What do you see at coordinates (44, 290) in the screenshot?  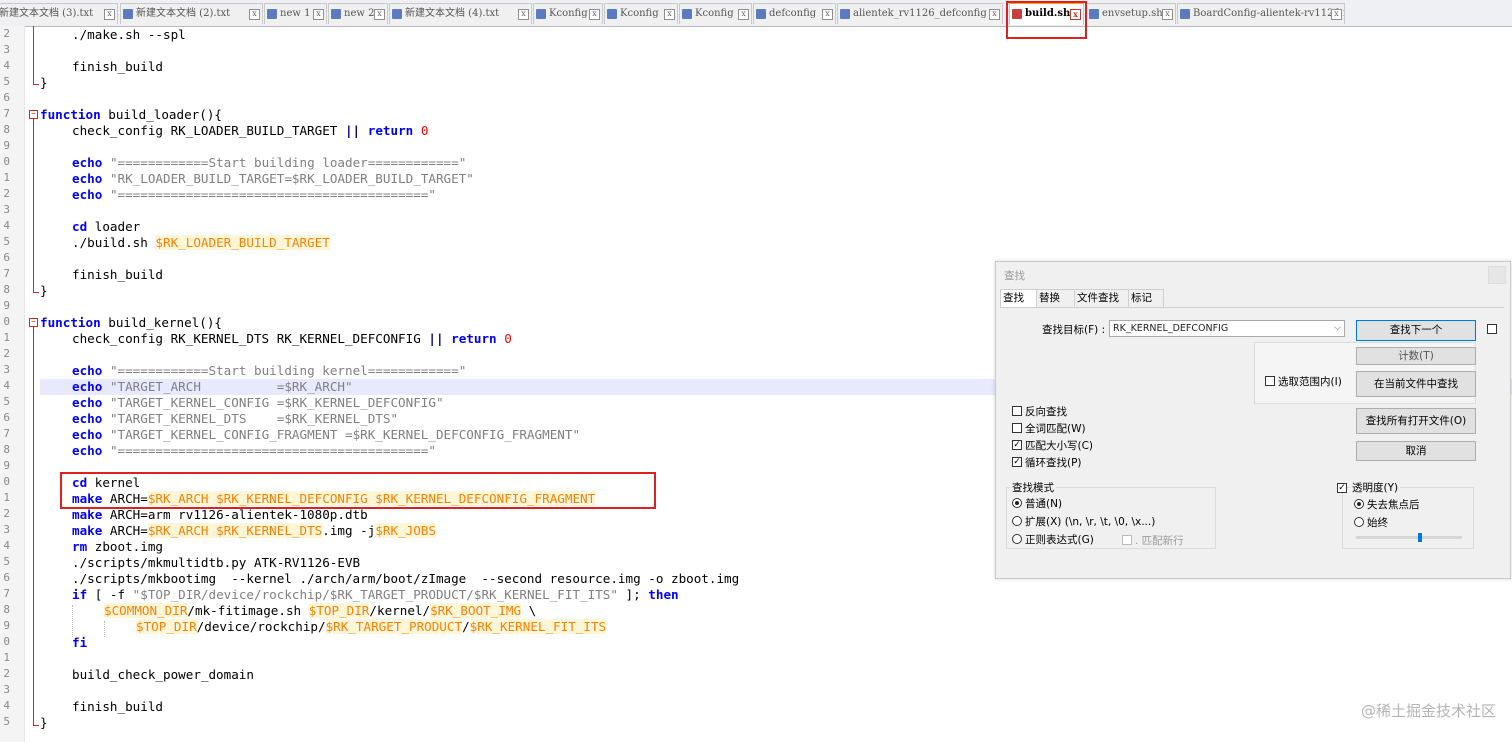 I see `code-text: }` at bounding box center [44, 290].